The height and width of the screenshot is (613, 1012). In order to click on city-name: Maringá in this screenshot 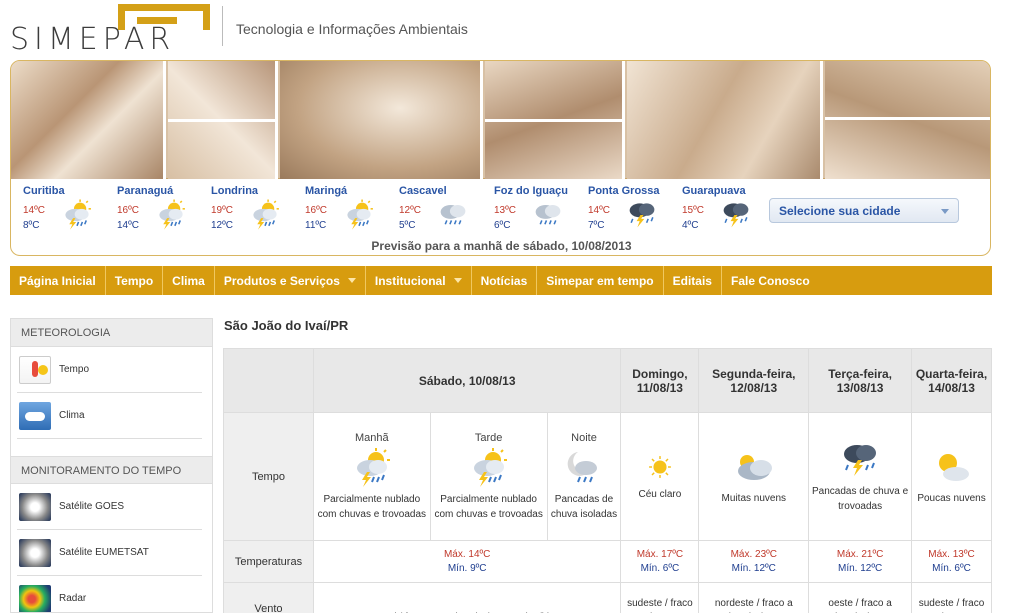, I will do `click(352, 191)`.